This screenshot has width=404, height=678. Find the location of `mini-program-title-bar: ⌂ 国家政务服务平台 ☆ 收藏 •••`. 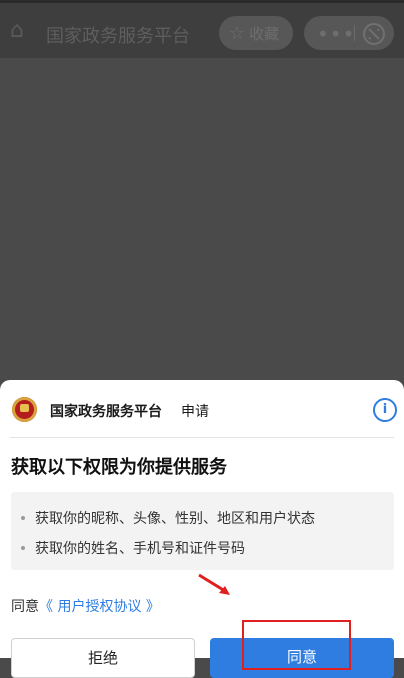

mini-program-title-bar: ⌂ 国家政务服务平台 ☆ 收藏 ••• is located at coordinates (202, 29).